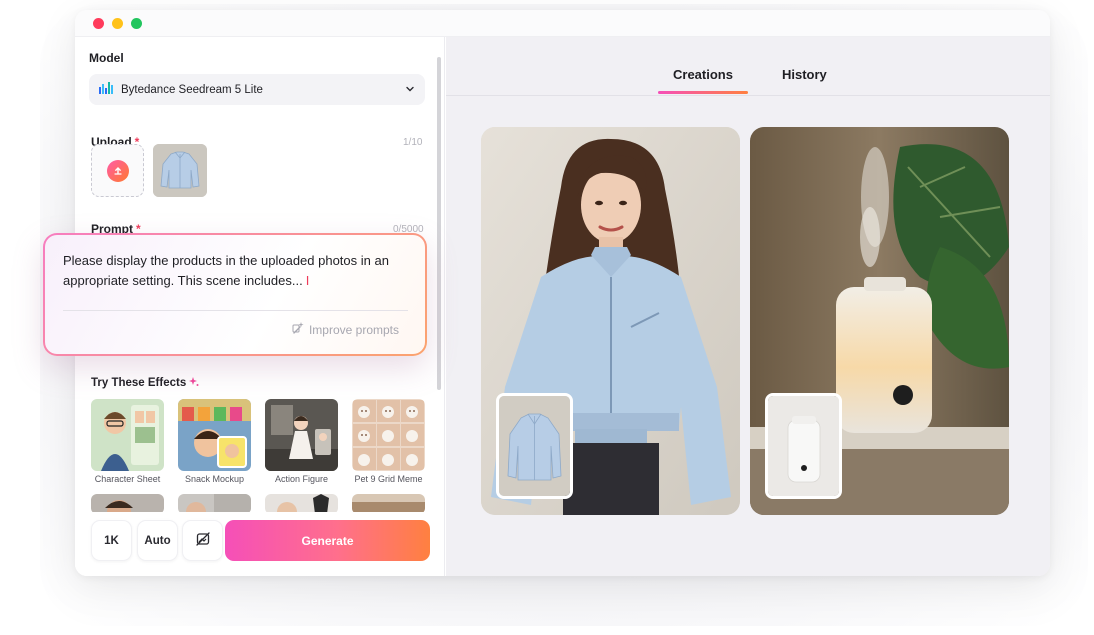 This screenshot has width=1094, height=635. I want to click on creation-card-jacket, so click(610, 321).